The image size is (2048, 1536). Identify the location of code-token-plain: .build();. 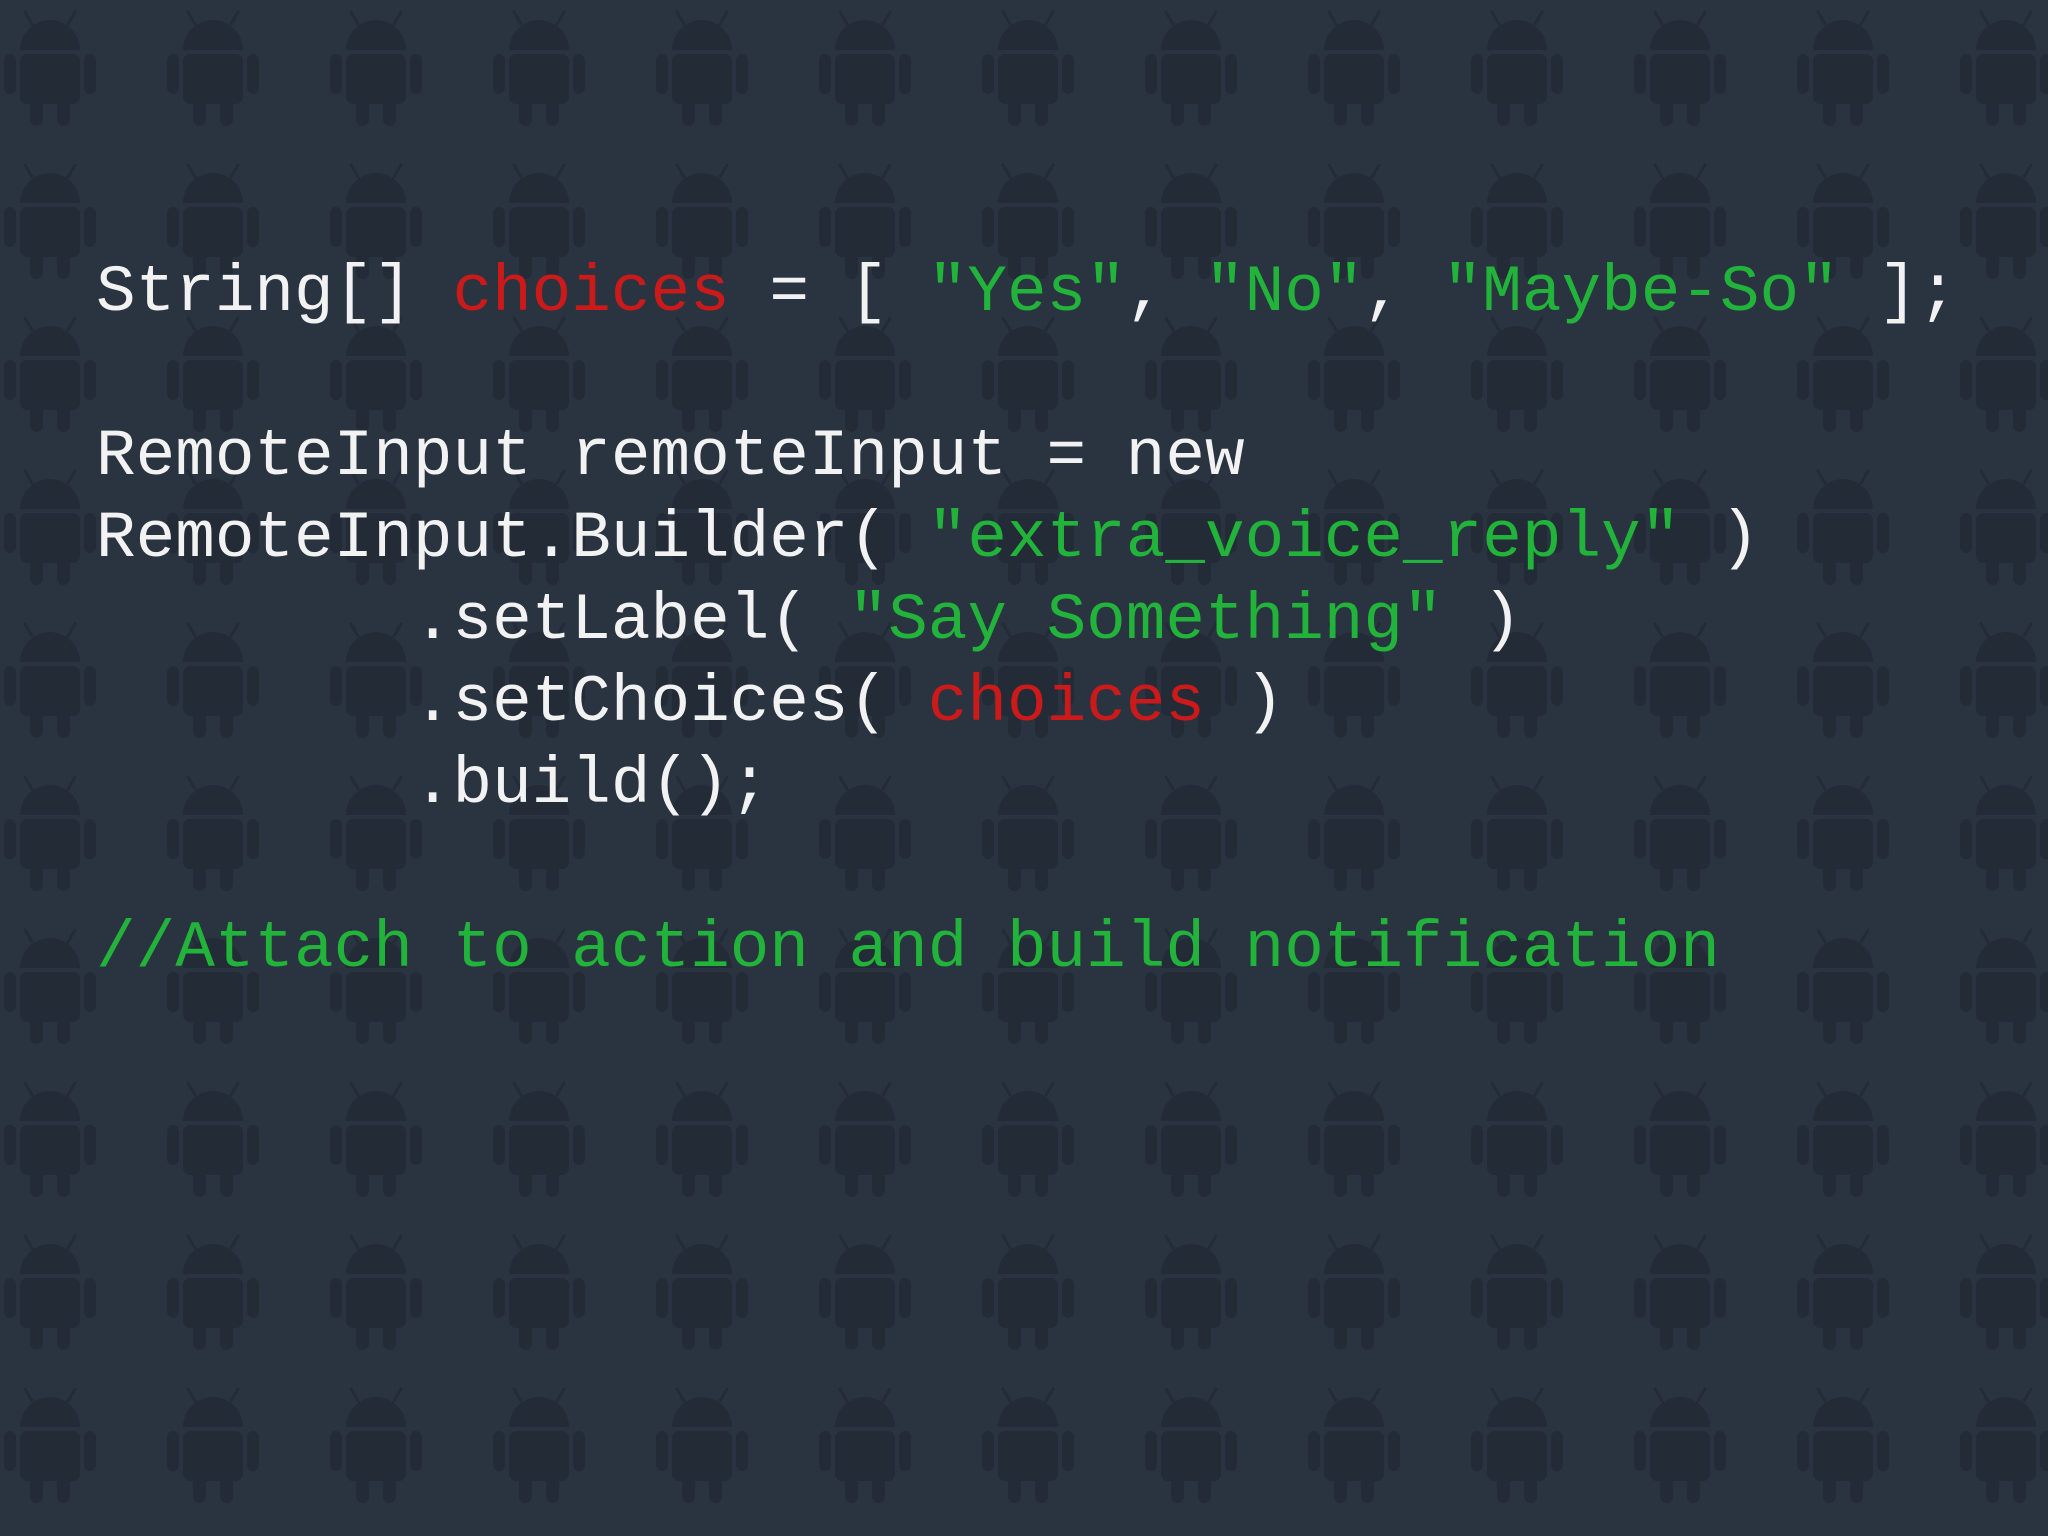
(433, 784).